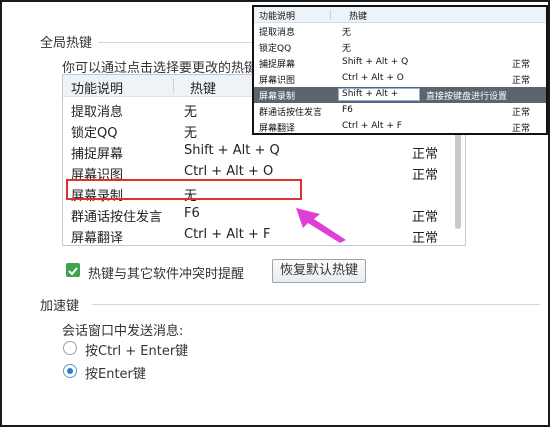  What do you see at coordinates (136, 349) in the screenshot?
I see `radio-ctrl-enter-label: 按Ctrl + Enter键` at bounding box center [136, 349].